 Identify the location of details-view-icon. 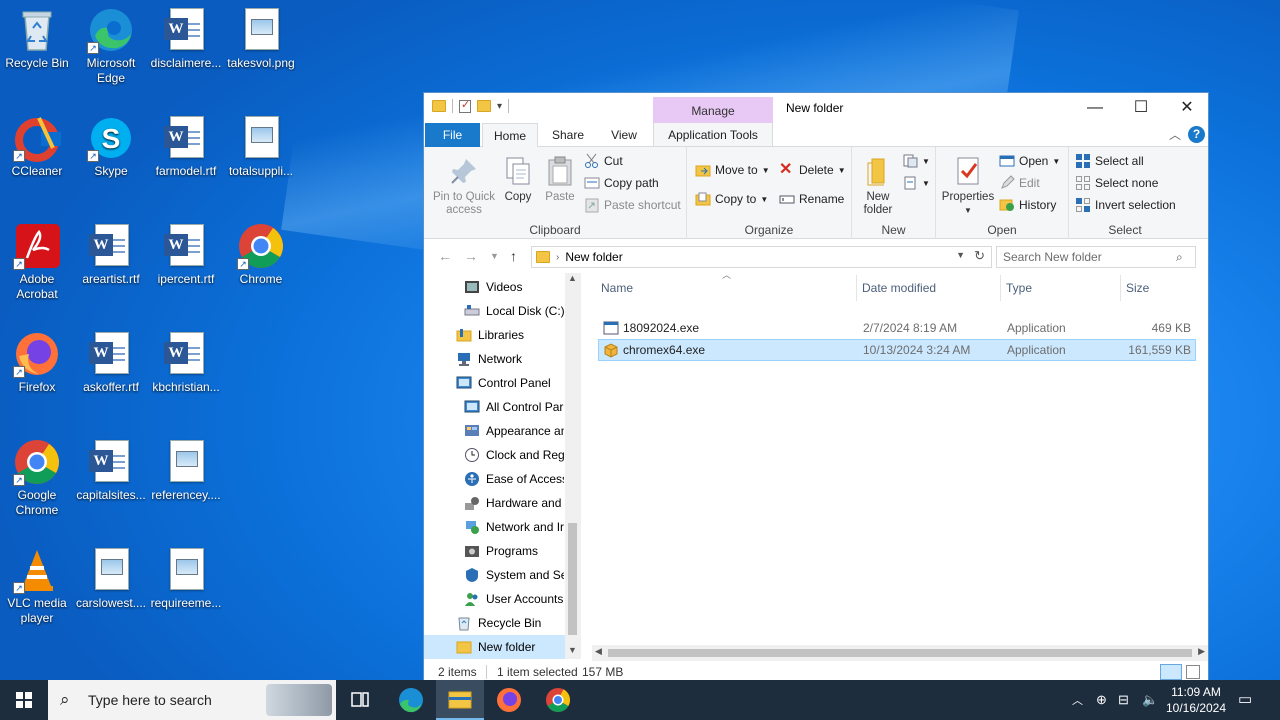
(1171, 672).